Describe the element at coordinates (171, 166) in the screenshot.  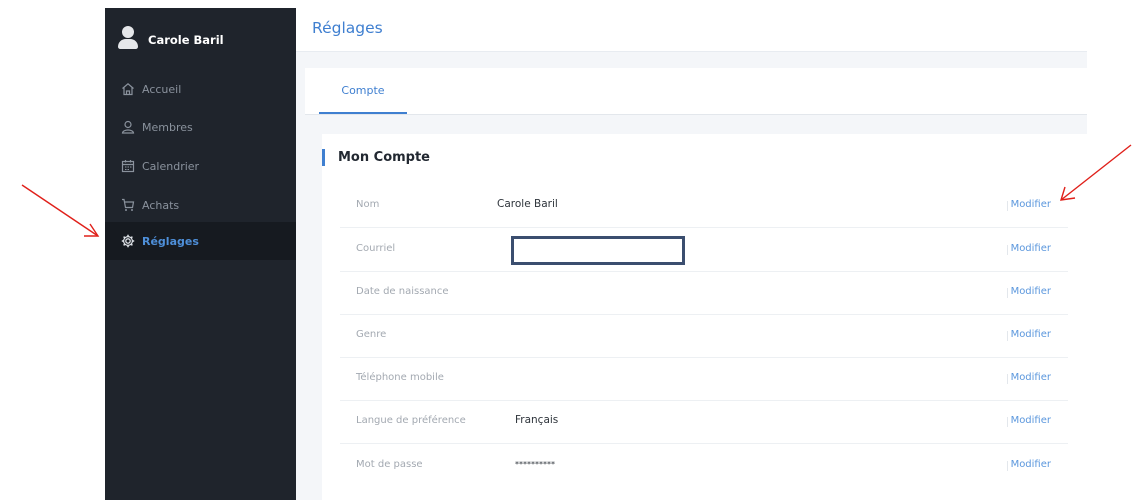
I see `sidebar-item-label: Calendrier` at that location.